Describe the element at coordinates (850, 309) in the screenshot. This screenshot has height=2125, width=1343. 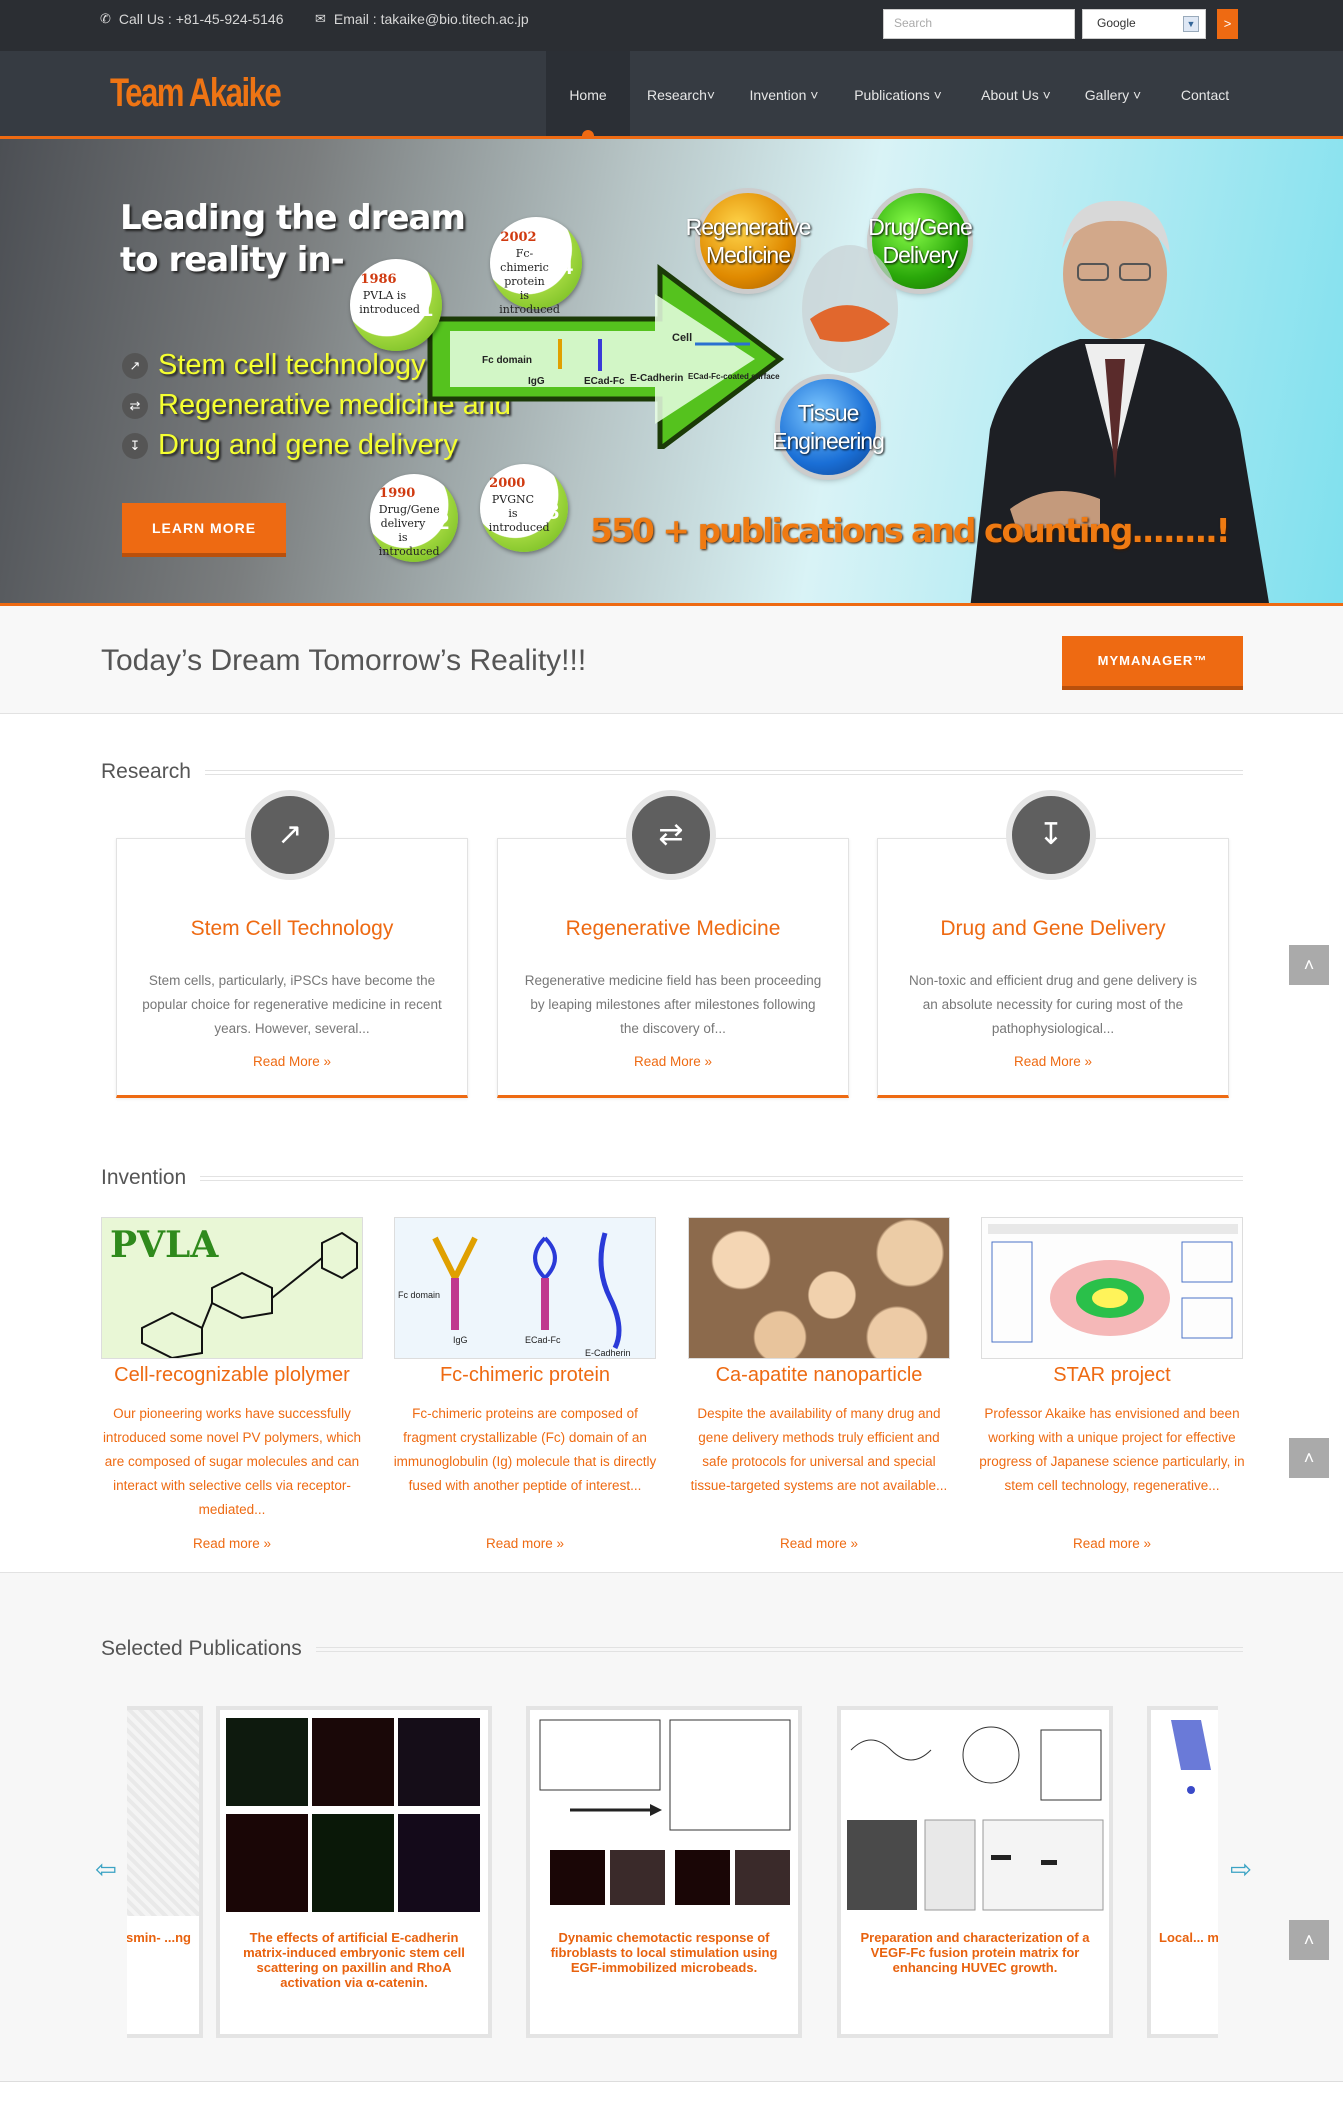
I see `organ-illustration` at that location.